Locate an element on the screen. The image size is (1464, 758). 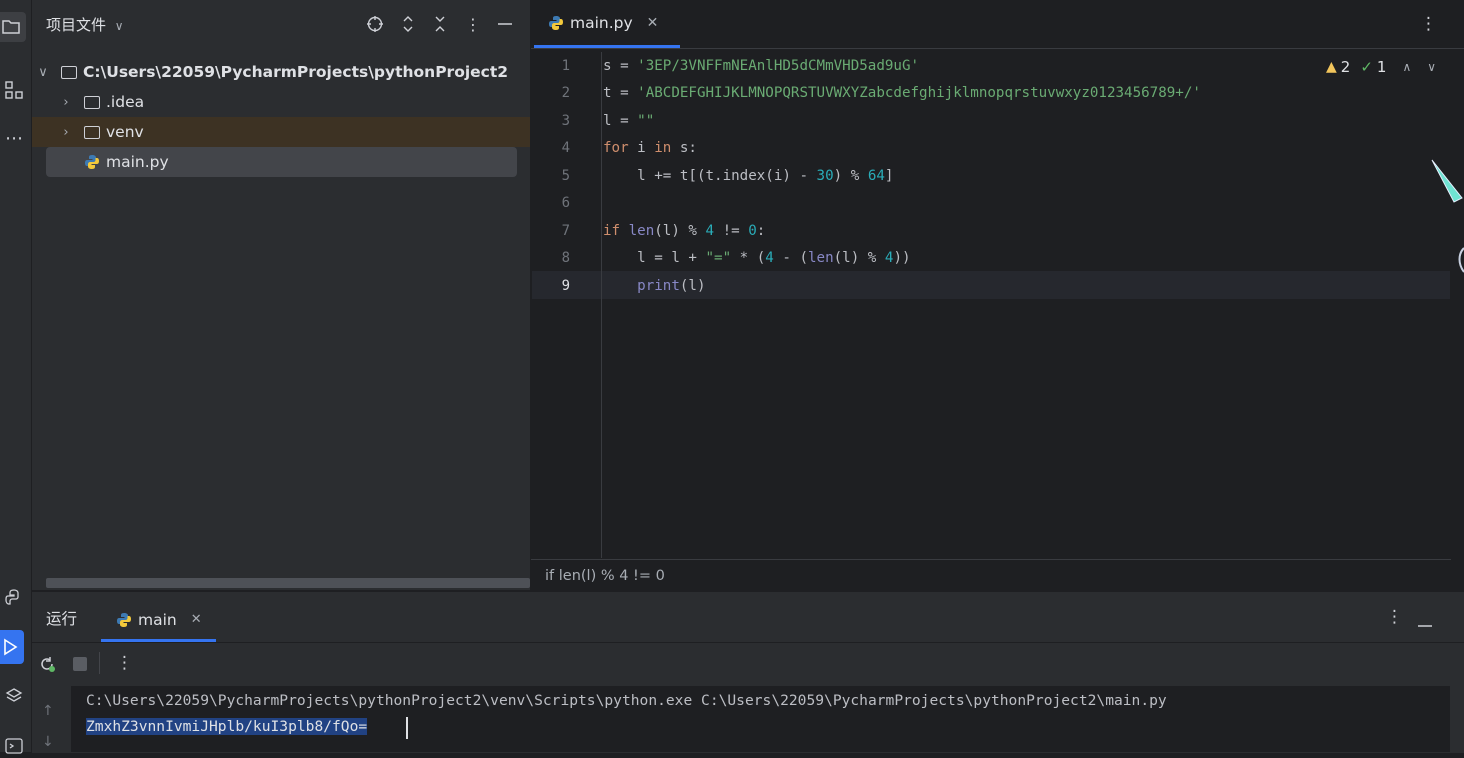
decorative-image is located at coordinates (1447, 218).